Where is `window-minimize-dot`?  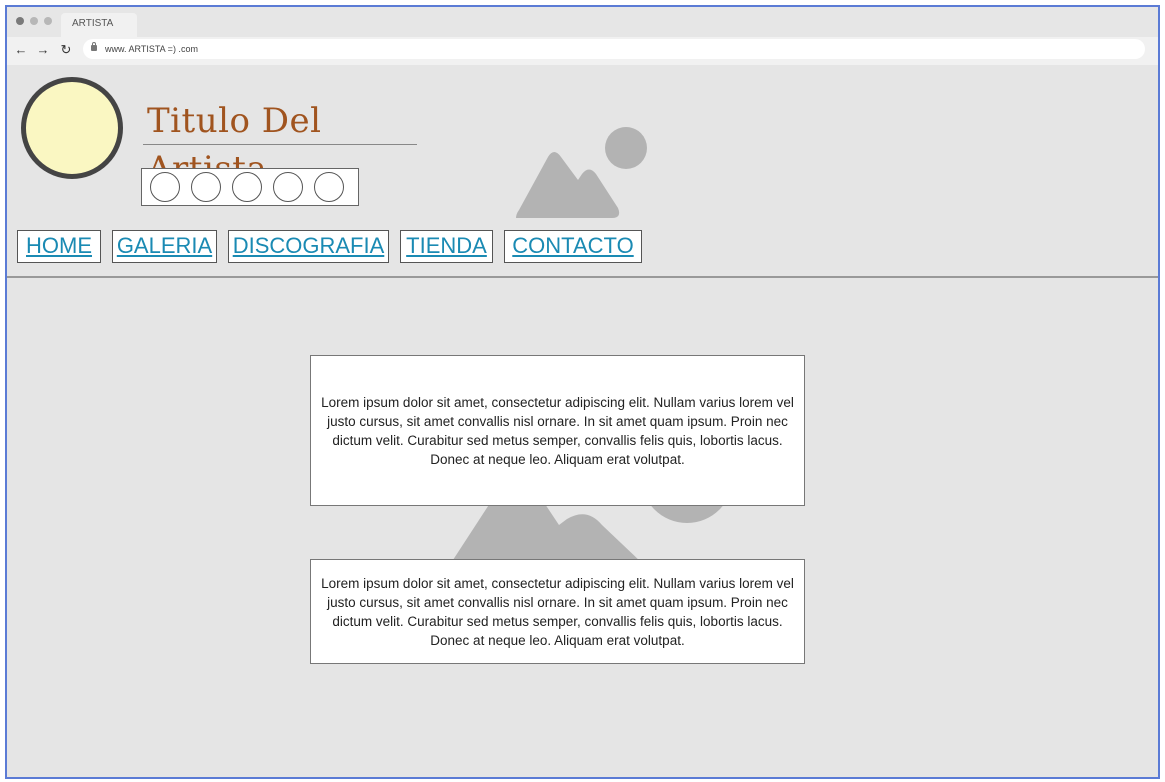
window-minimize-dot is located at coordinates (34, 21).